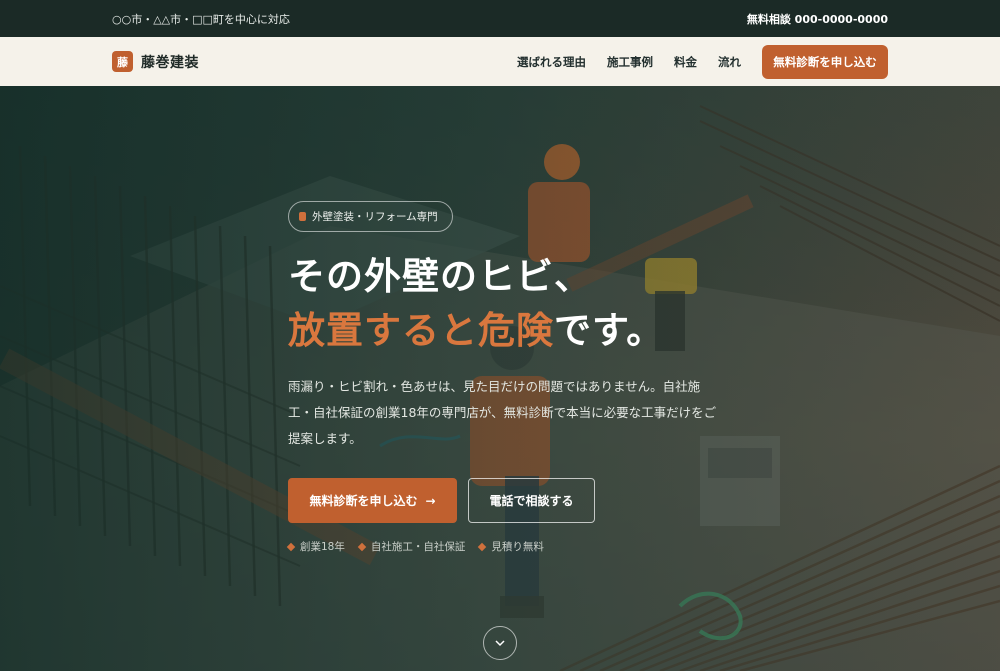  I want to click on headline-line1: その外壁のヒビ、, so click(440, 276).